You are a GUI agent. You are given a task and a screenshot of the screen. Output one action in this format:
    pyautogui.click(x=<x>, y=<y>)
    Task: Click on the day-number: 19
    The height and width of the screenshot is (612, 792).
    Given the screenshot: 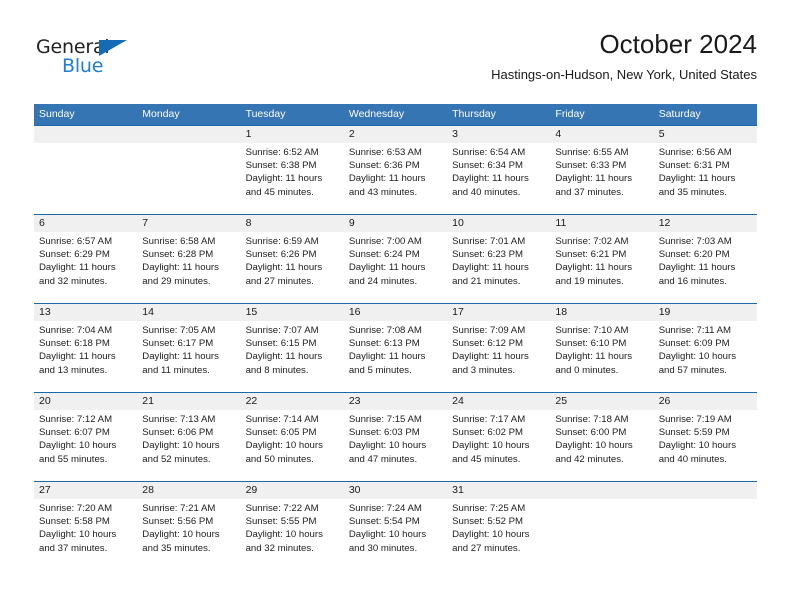 What is the action you would take?
    pyautogui.click(x=705, y=312)
    